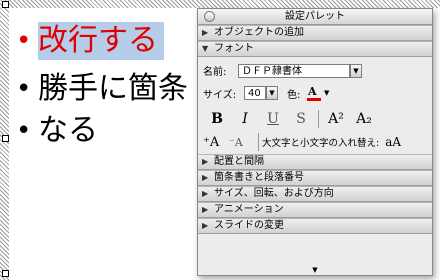  Describe the element at coordinates (101, 41) in the screenshot. I see `bullet-text-selected: 改行する` at that location.